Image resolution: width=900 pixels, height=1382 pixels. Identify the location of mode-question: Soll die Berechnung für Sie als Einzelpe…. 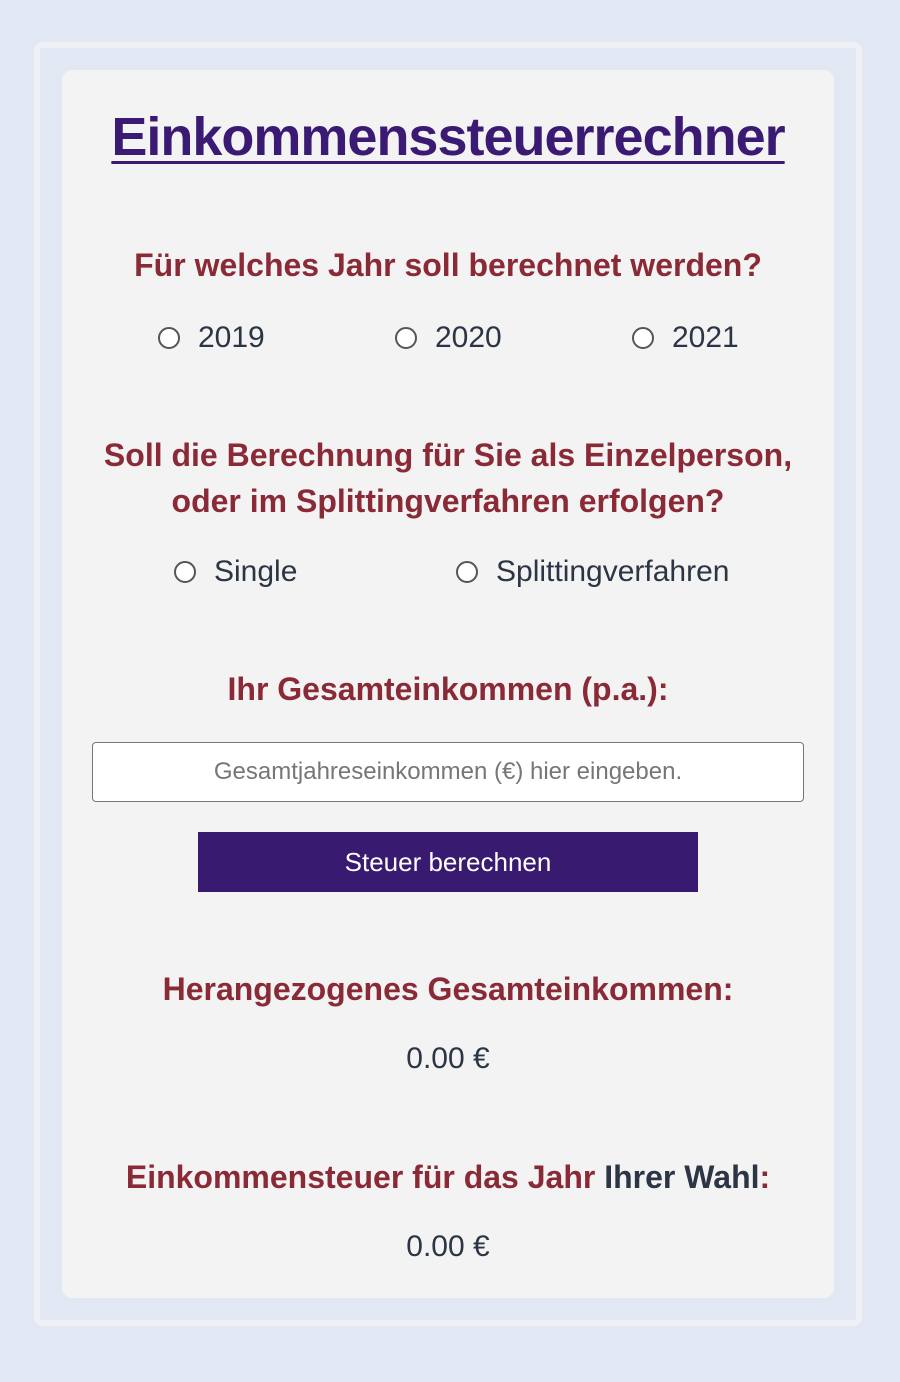
(448, 478).